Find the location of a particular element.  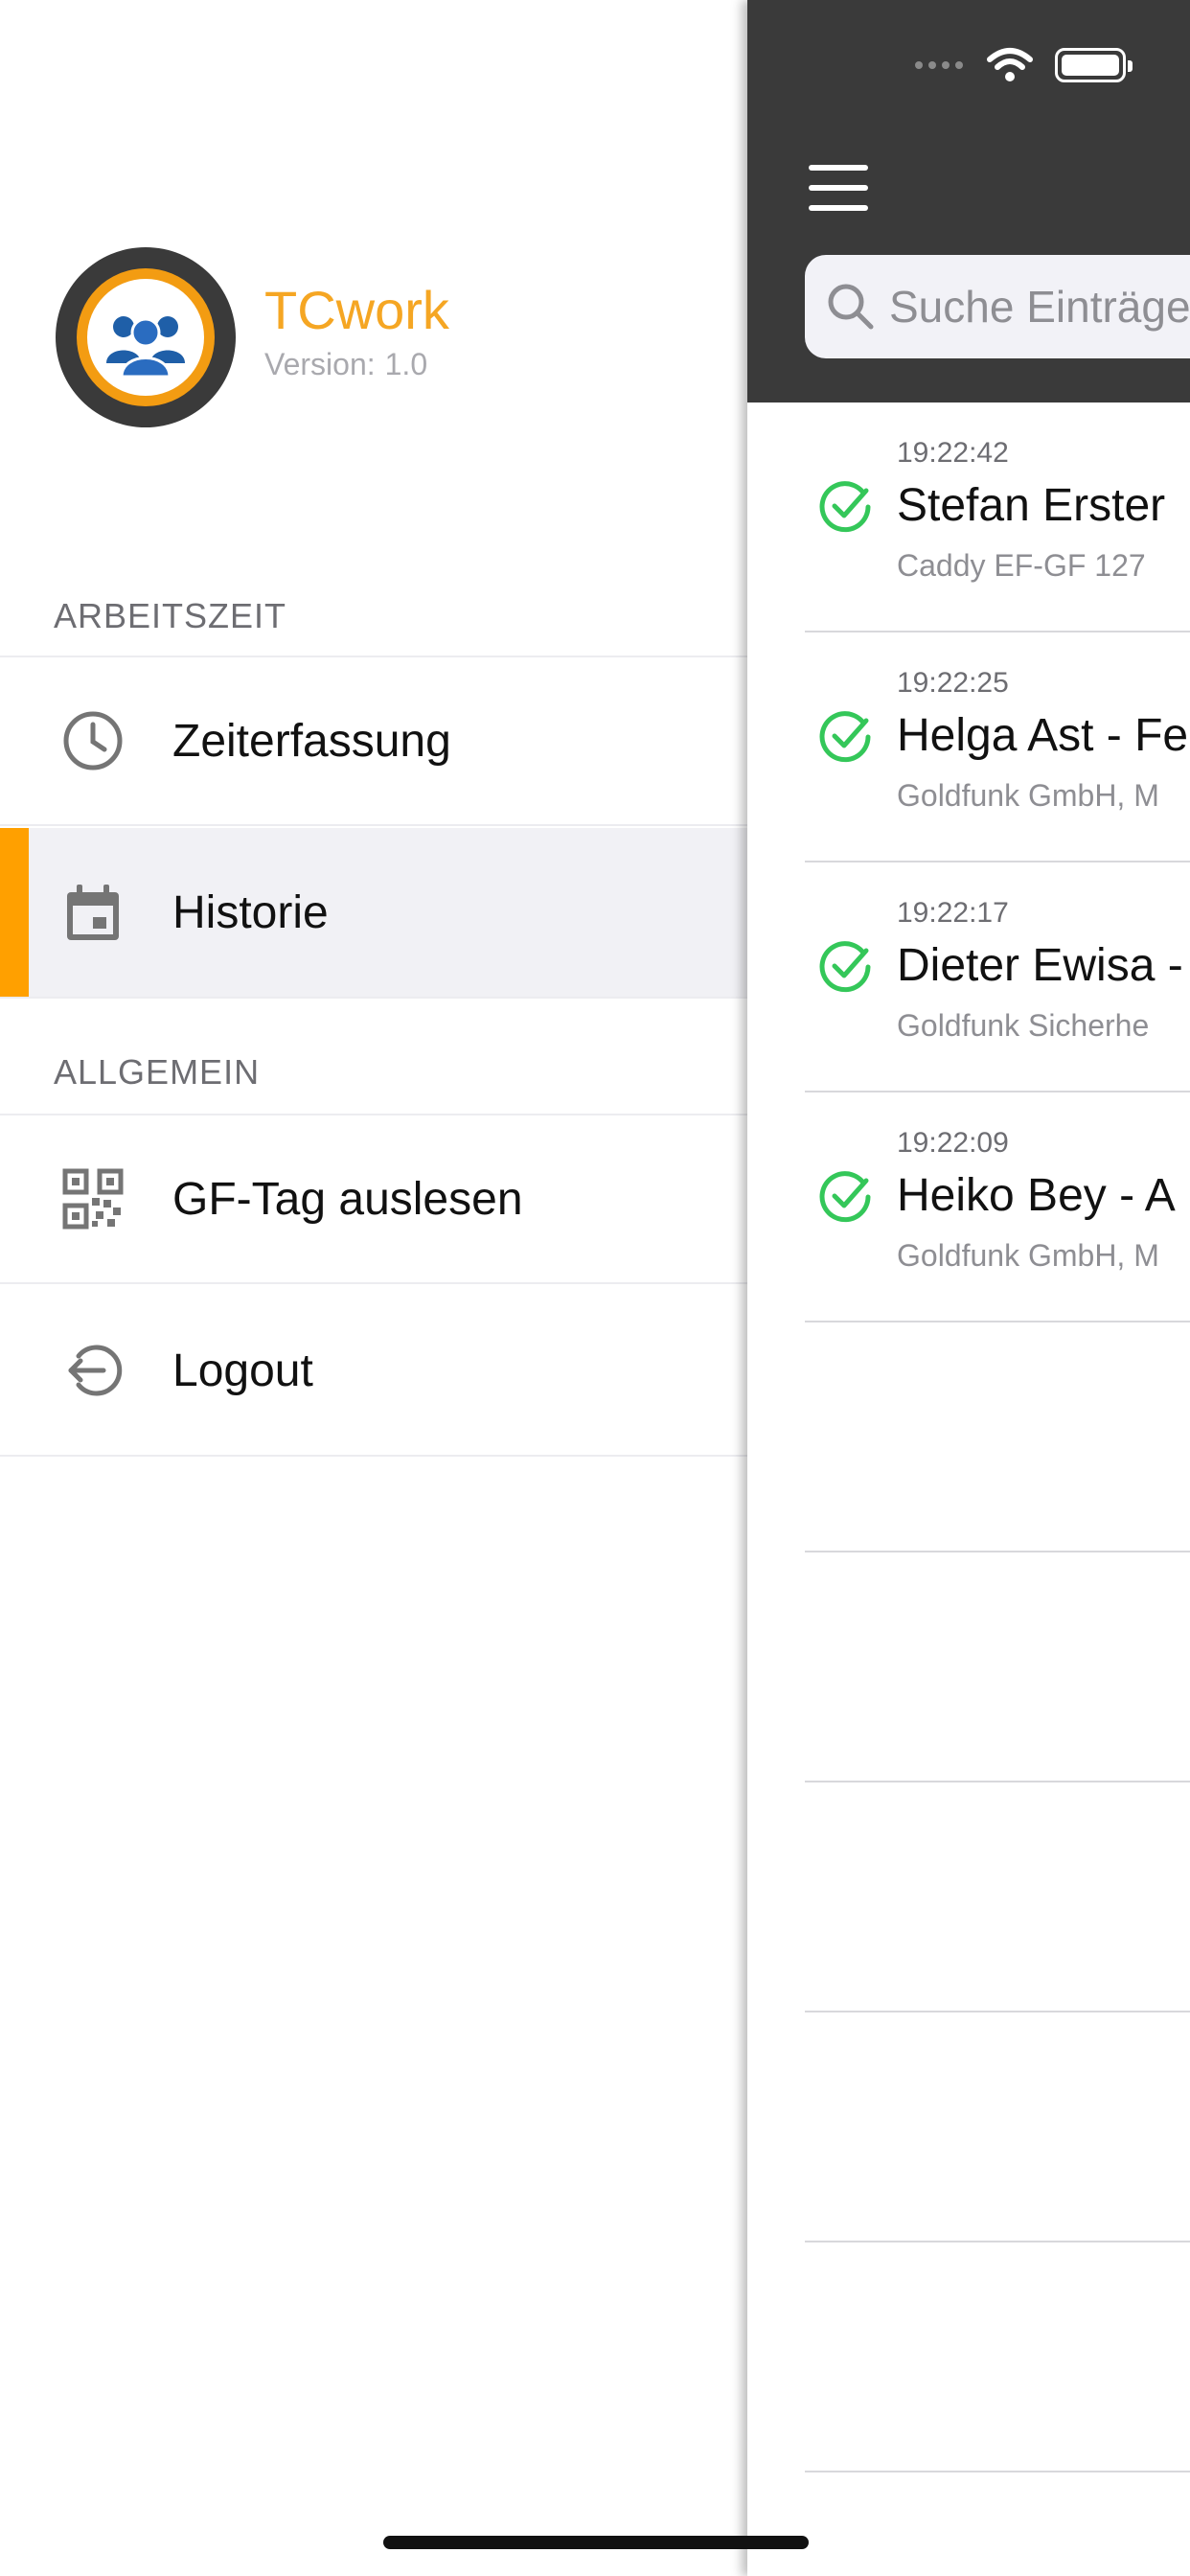

entry-time: 19:22:09 is located at coordinates (953, 1143).